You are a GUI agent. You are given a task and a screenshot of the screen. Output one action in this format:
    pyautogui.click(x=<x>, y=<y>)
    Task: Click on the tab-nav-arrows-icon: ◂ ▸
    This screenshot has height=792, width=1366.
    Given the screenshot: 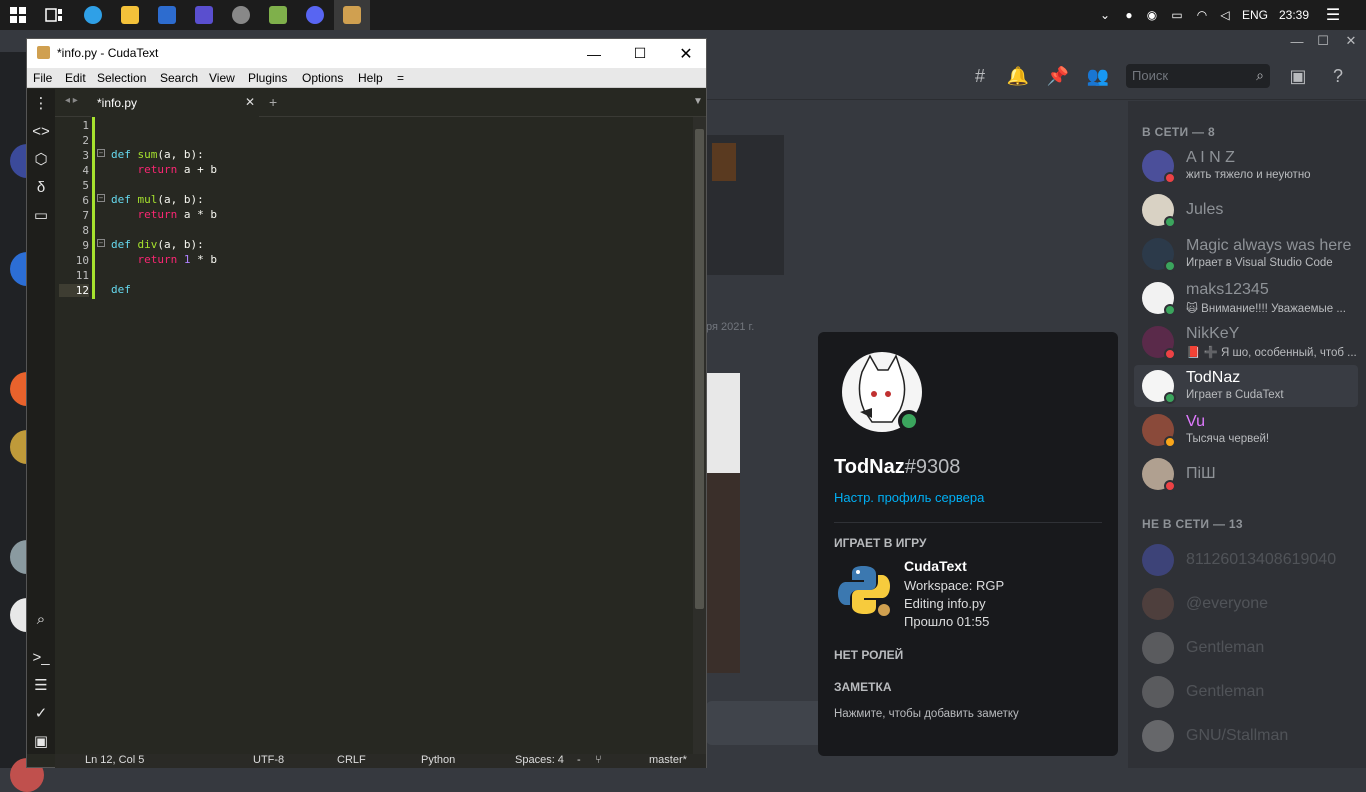 What is the action you would take?
    pyautogui.click(x=71, y=100)
    